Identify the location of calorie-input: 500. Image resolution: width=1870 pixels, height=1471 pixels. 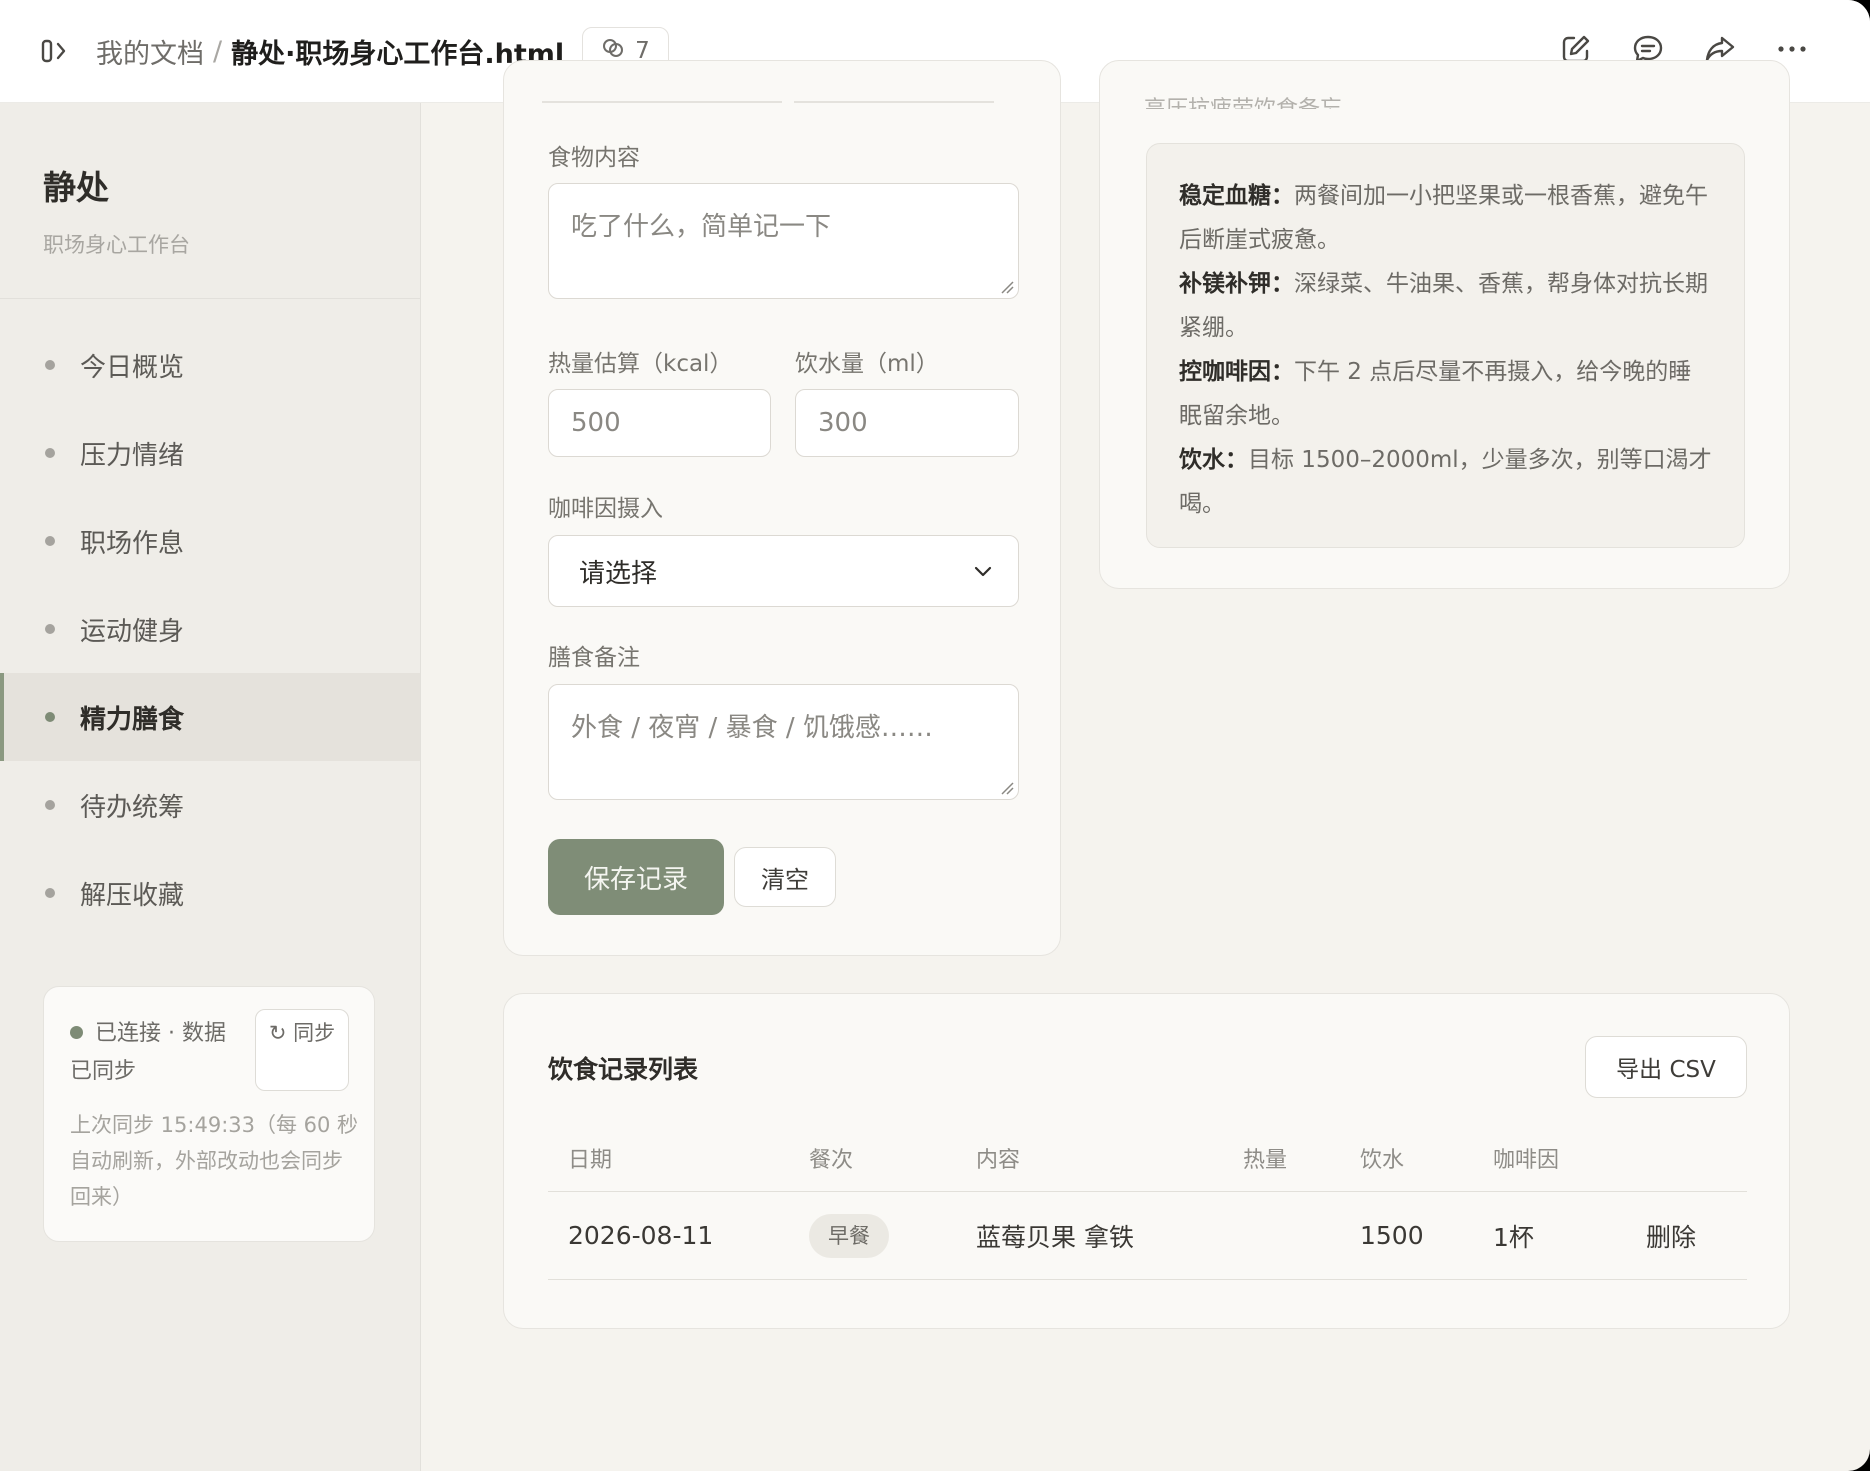
(659, 423).